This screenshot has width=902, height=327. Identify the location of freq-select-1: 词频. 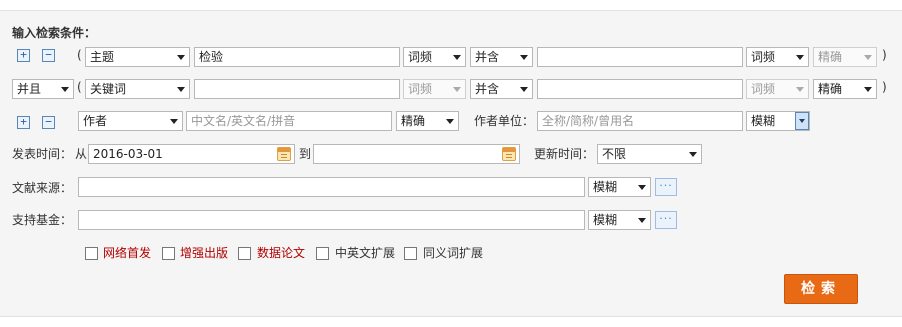
(434, 57).